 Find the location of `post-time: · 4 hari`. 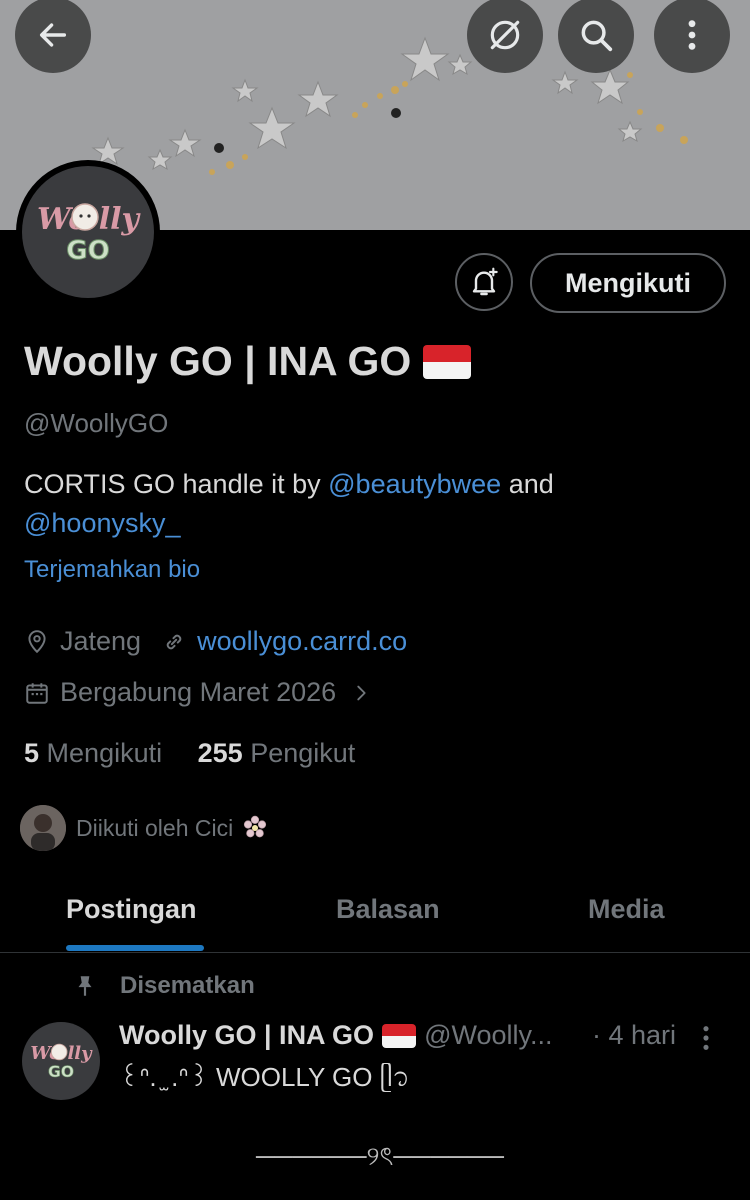

post-time: · 4 hari is located at coordinates (634, 1035).